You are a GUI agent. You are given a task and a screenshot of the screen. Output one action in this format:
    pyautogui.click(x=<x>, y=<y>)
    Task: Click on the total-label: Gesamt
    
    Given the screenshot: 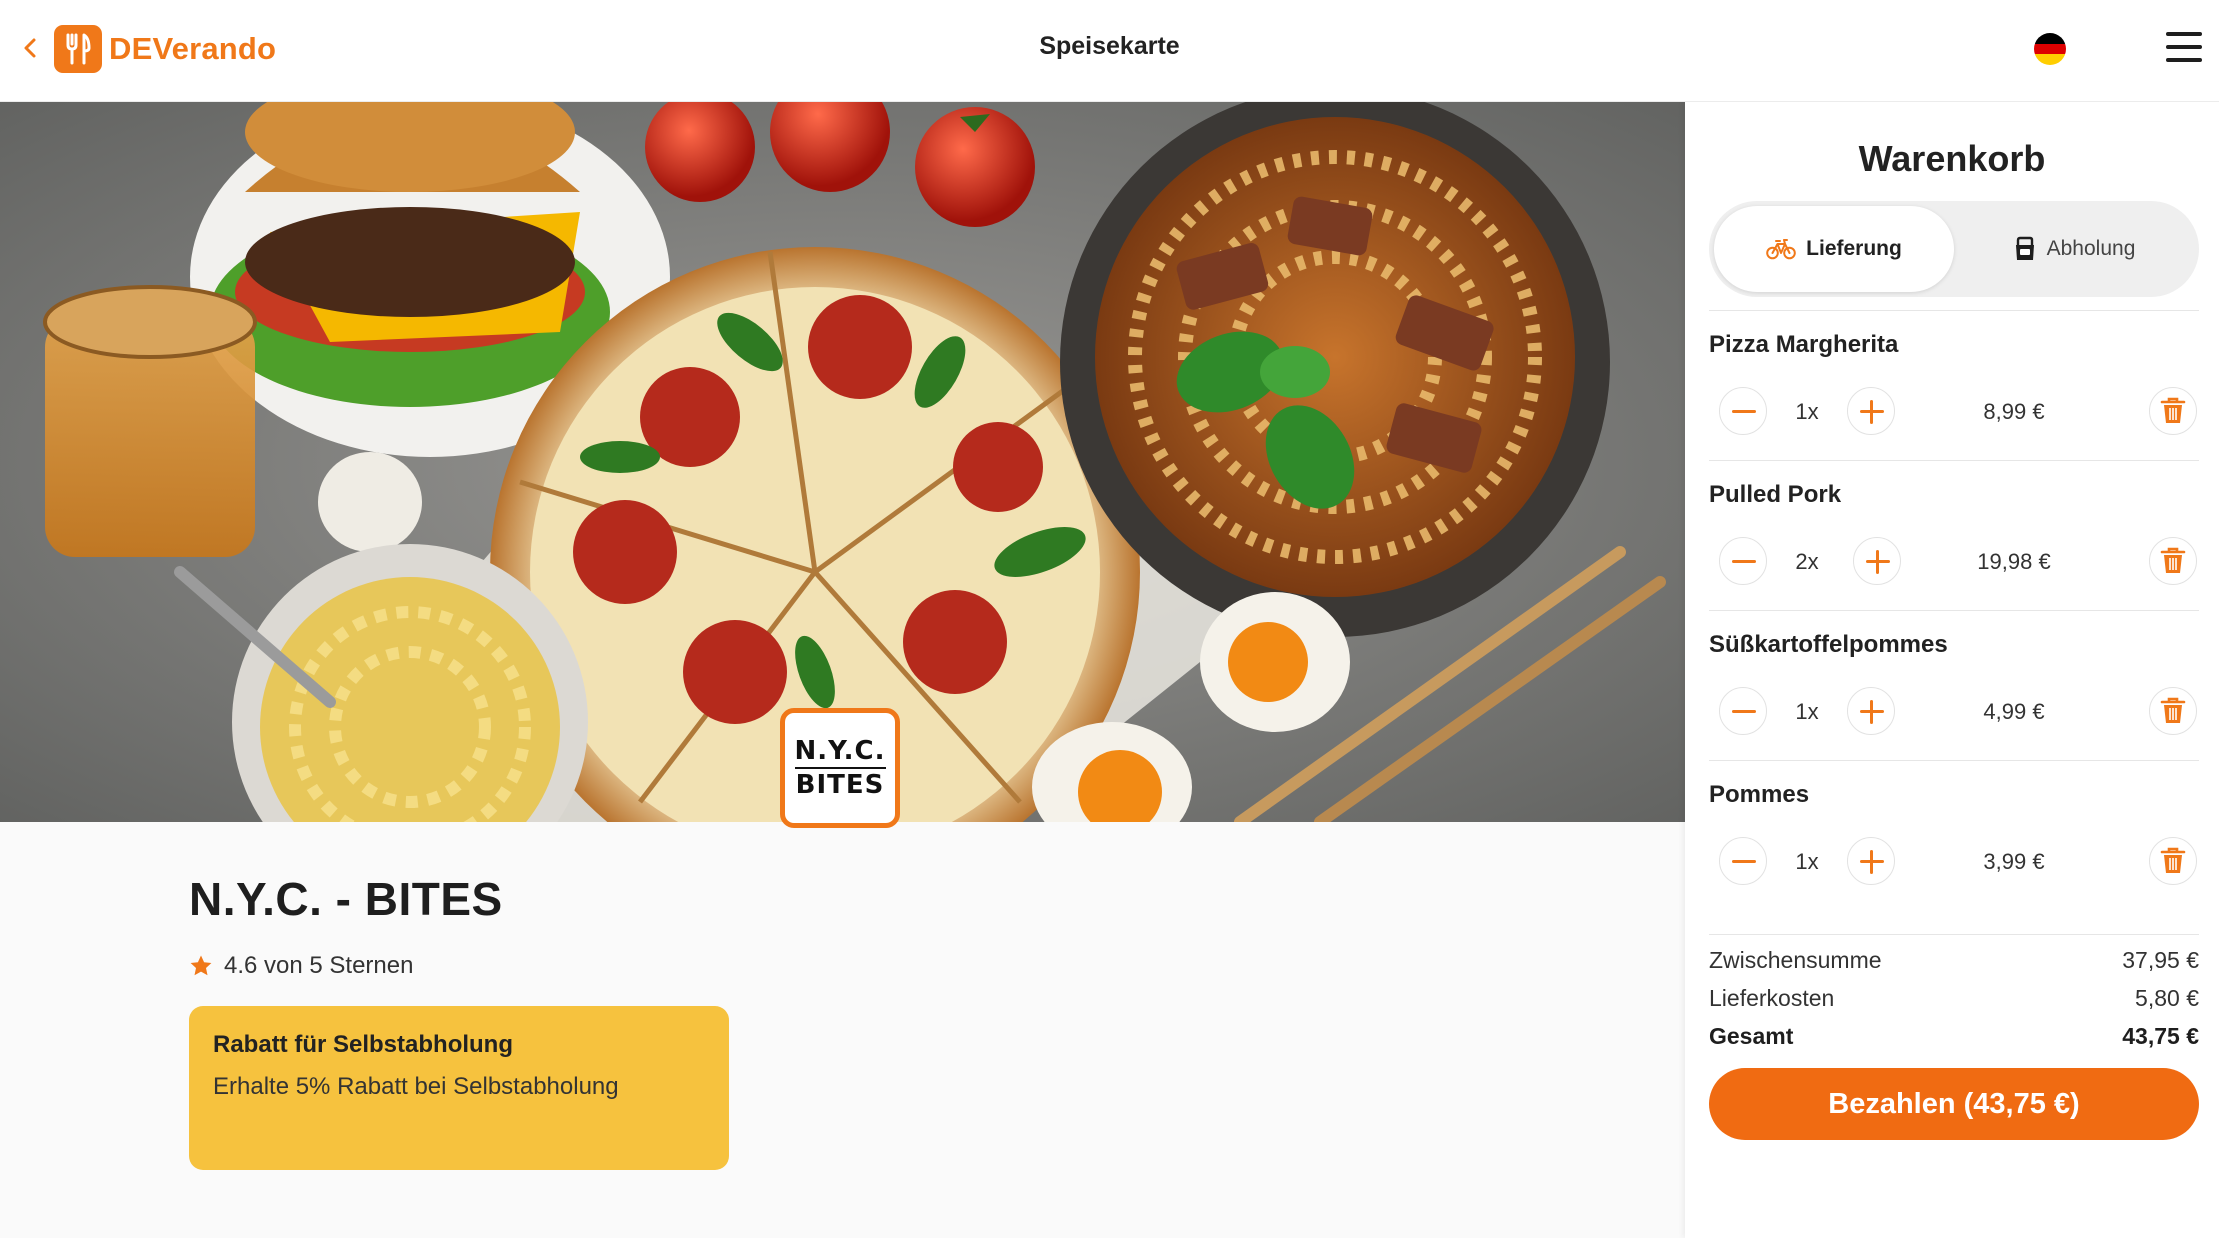 What is the action you would take?
    pyautogui.click(x=1751, y=1036)
    